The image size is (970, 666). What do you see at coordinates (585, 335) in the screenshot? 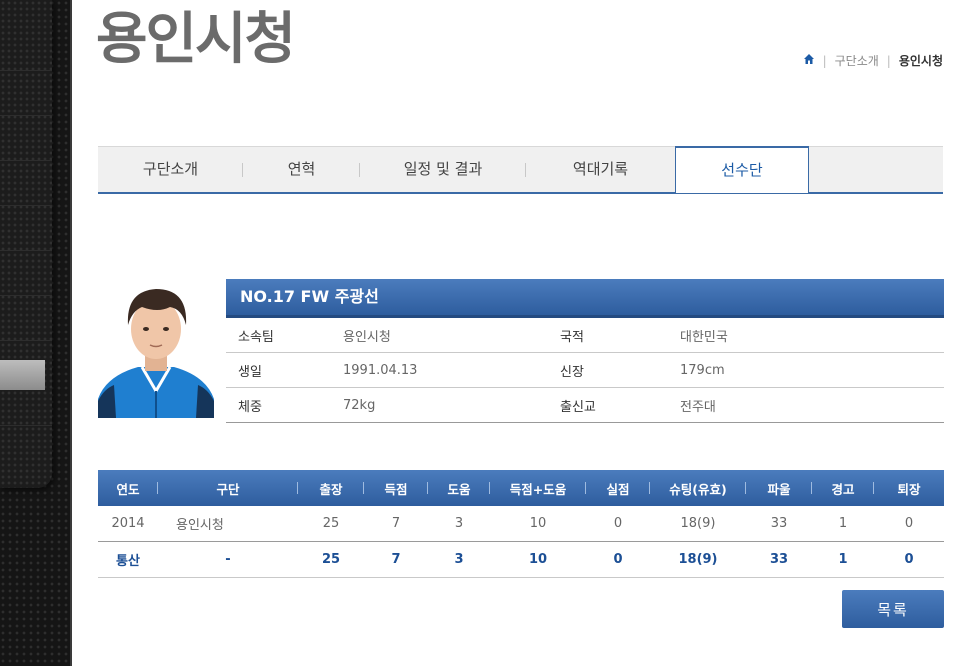
I see `info-row: 소속팀 용인시청 국적 대한민국` at bounding box center [585, 335].